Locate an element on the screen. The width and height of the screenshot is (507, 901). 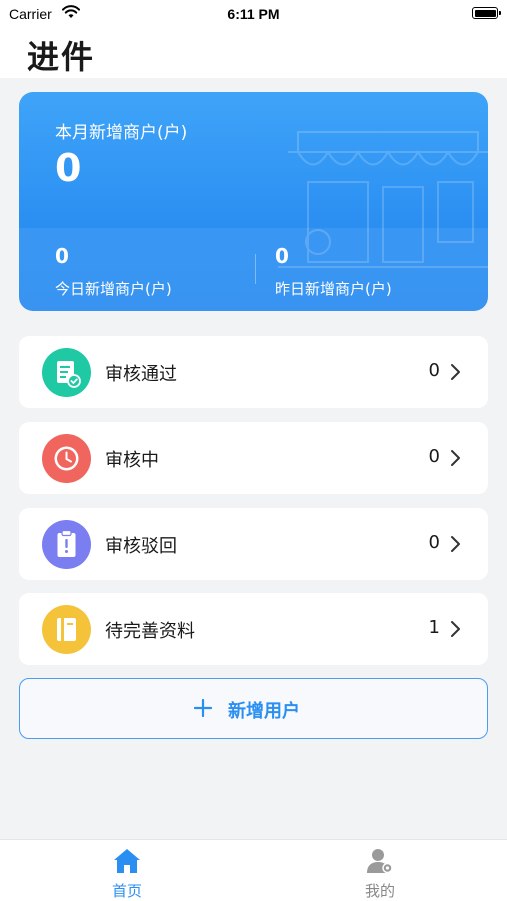
document-check-icon is located at coordinates (66, 372).